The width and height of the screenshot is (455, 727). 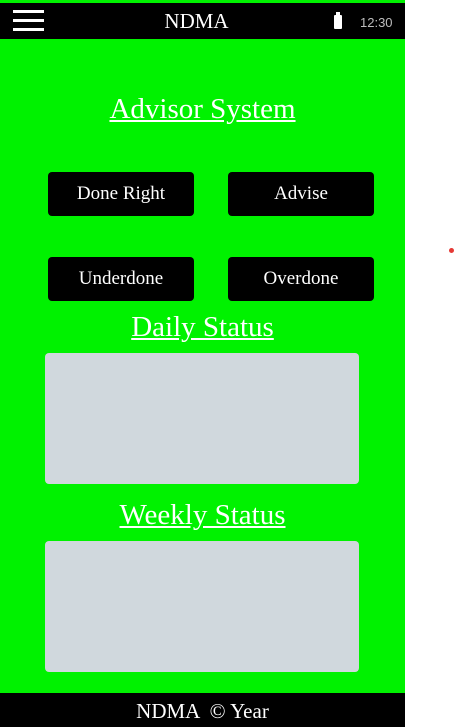 I want to click on overdone-button: Overdone, so click(x=301, y=279).